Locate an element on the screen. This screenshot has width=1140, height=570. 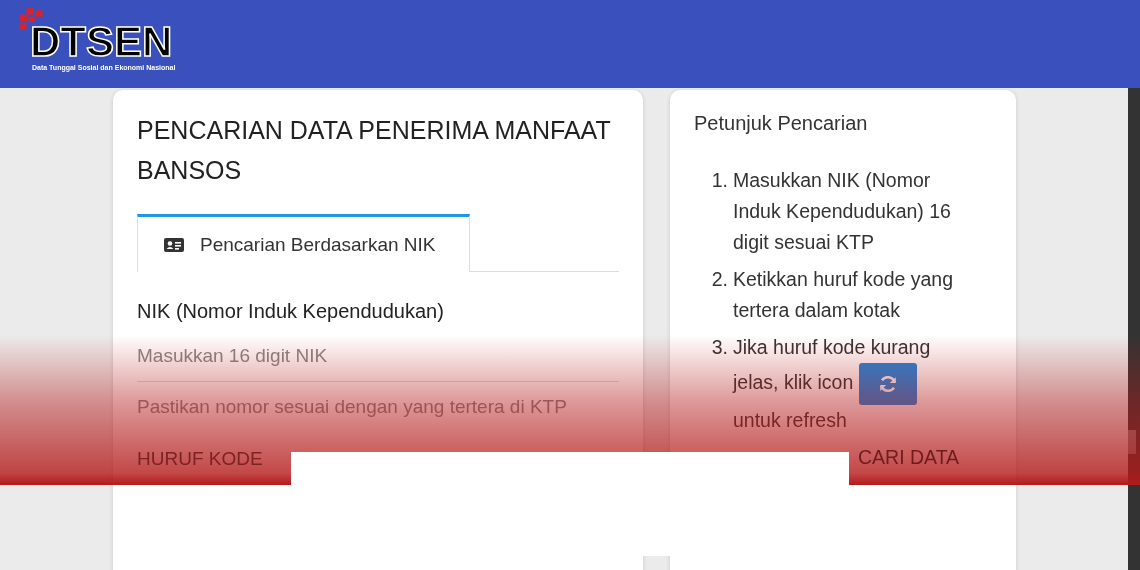
scrollbar is located at coordinates (1134, 329).